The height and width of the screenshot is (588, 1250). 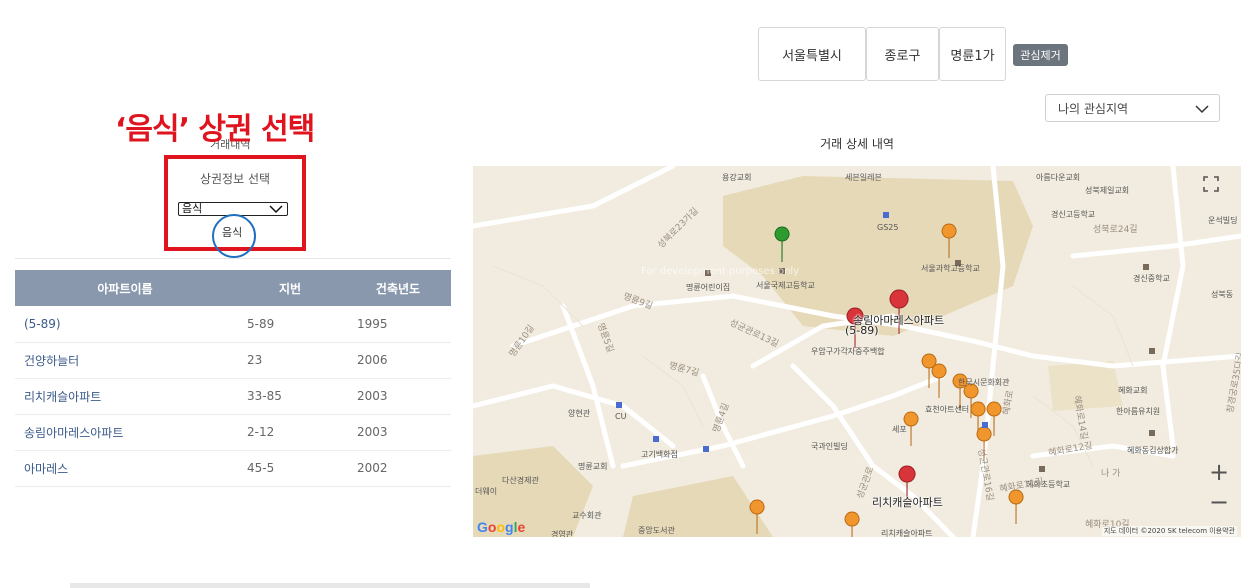 I want to click on map-place-label: 용강교회, so click(x=737, y=177).